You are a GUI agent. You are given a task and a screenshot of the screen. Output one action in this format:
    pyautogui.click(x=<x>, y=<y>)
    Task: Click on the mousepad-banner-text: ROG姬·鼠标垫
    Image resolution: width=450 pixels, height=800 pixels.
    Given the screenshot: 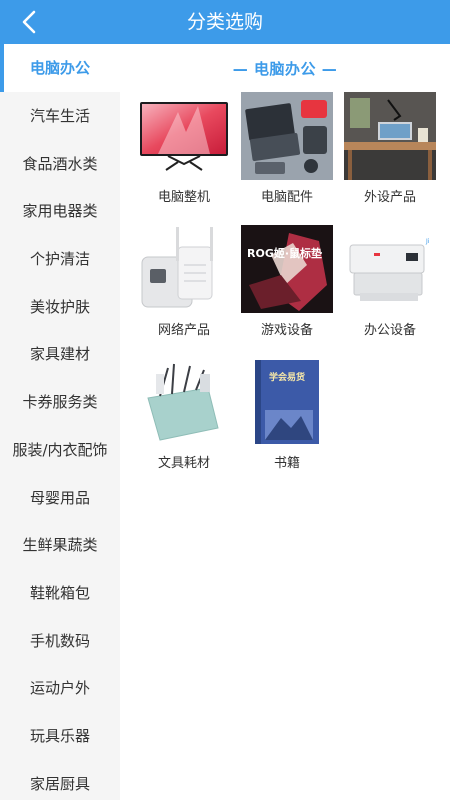 What is the action you would take?
    pyautogui.click(x=284, y=253)
    